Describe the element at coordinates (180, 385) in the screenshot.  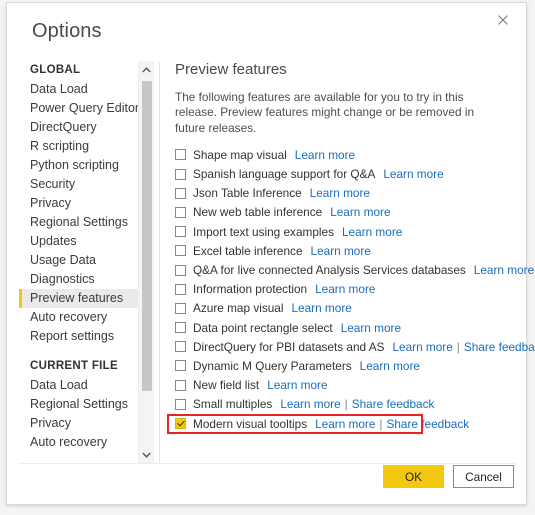
I see `checkbox-new-field-list` at that location.